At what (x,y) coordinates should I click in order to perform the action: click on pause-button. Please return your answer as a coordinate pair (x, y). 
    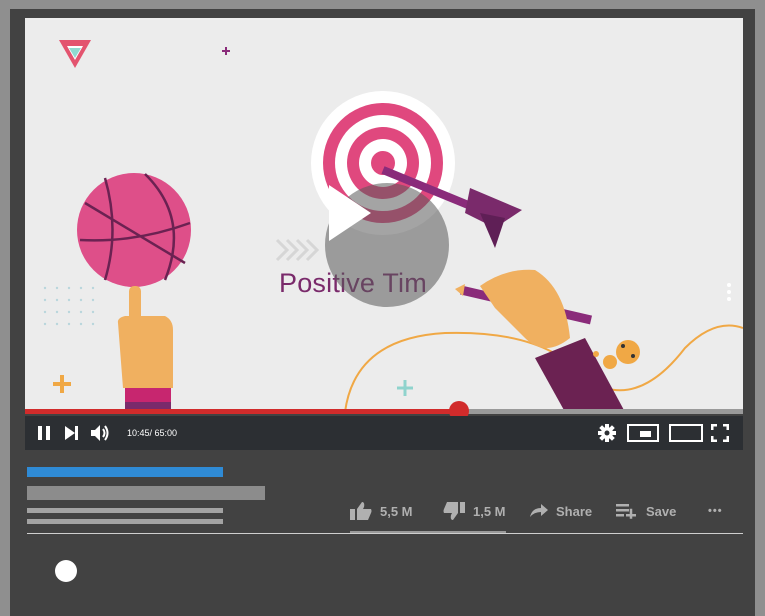
    Looking at the image, I should click on (44, 433).